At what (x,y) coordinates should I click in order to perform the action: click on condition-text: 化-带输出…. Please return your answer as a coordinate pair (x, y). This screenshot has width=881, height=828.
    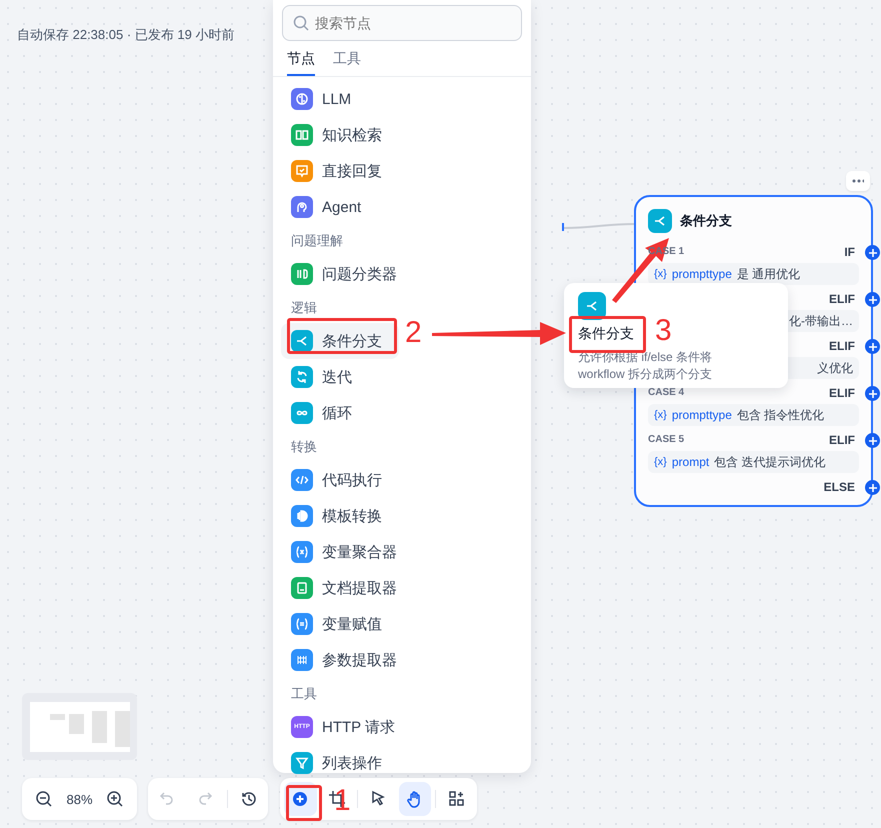
    Looking at the image, I should click on (821, 321).